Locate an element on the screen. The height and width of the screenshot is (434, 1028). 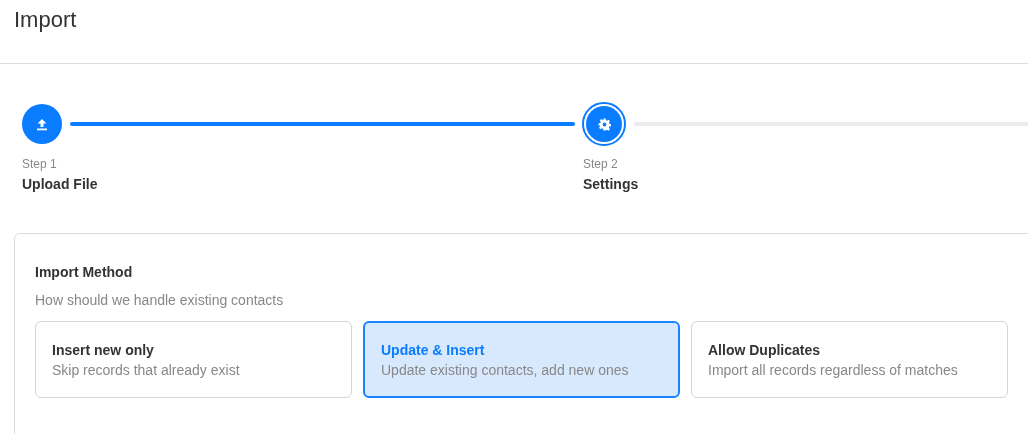
import-method-option: Insert new only Skip records that already exist is located at coordinates (193, 359).